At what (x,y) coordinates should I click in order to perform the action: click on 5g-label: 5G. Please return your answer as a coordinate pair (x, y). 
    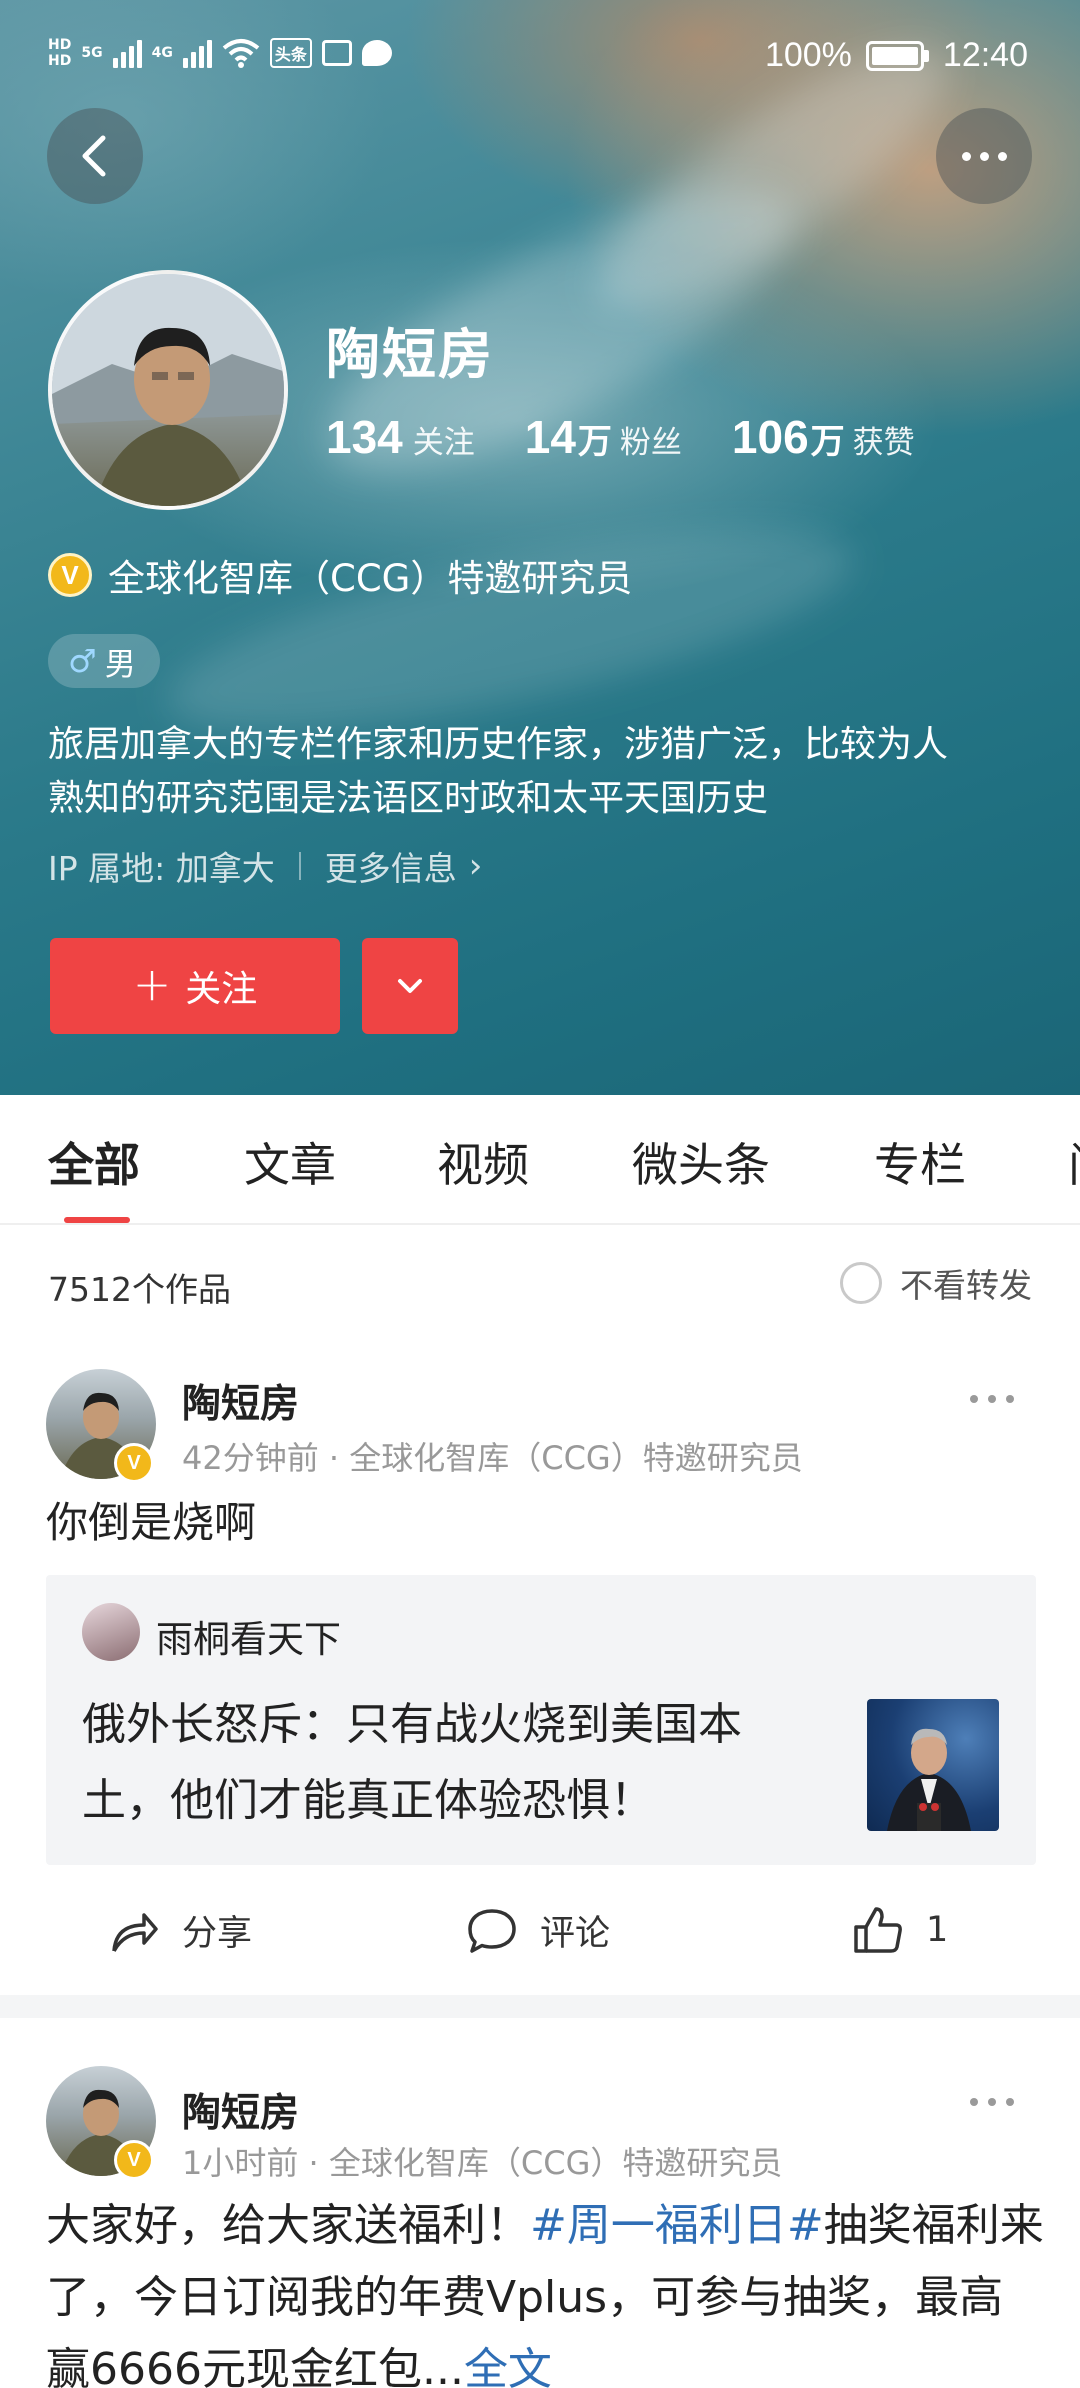
    Looking at the image, I should click on (92, 53).